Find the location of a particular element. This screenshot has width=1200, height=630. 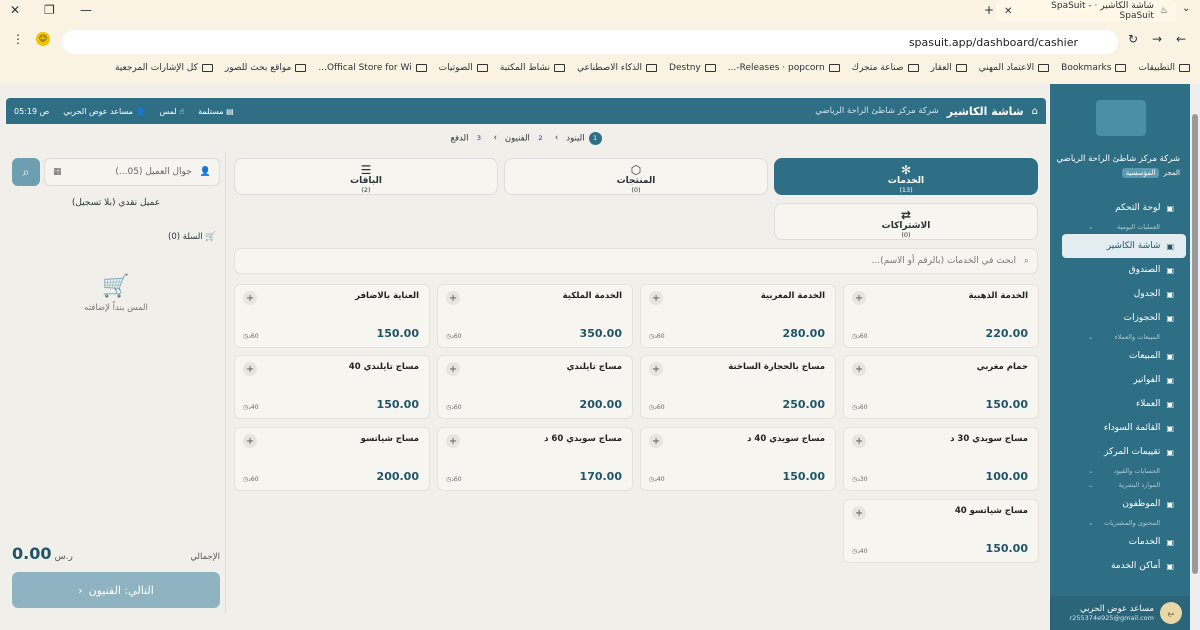

sidebar-item: ▣ الحجوزات is located at coordinates (1124, 318).